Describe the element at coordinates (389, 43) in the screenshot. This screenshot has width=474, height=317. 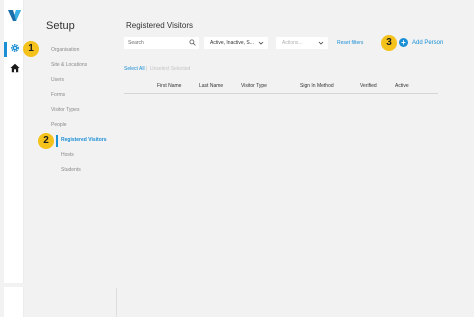
I see `callout-badge-3: 3` at that location.